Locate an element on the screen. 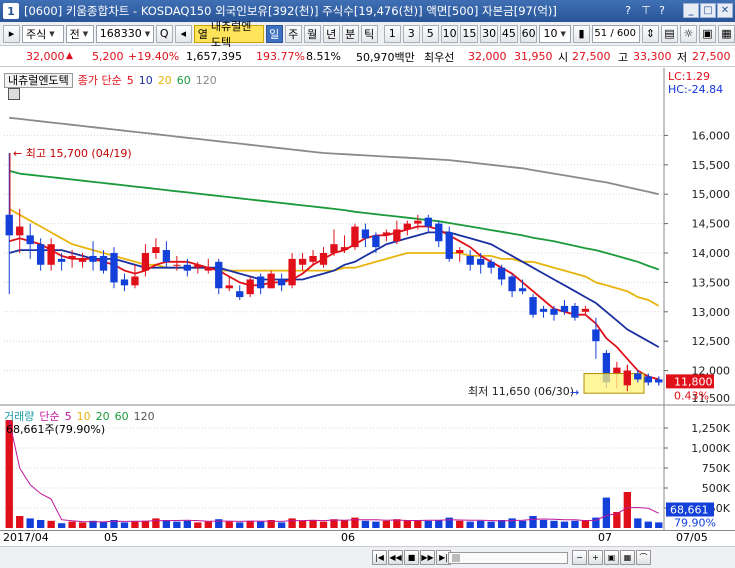 Image resolution: width=735 pixels, height=568 pixels. market-select: 주식 ▼ is located at coordinates (43, 33).